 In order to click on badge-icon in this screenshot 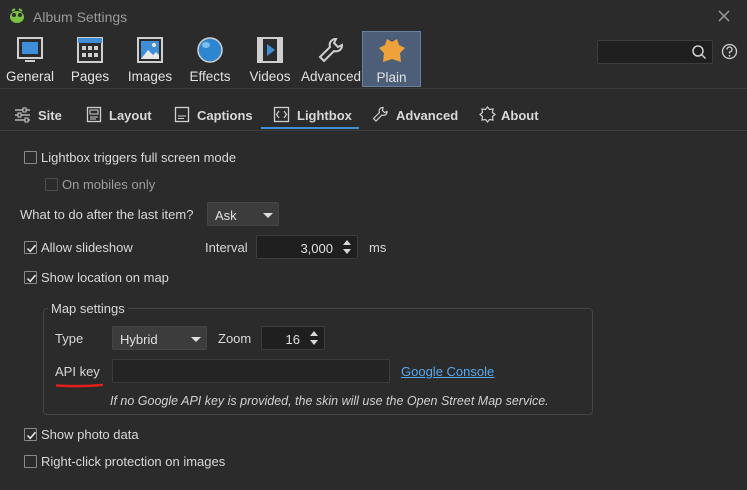, I will do `click(487, 114)`.